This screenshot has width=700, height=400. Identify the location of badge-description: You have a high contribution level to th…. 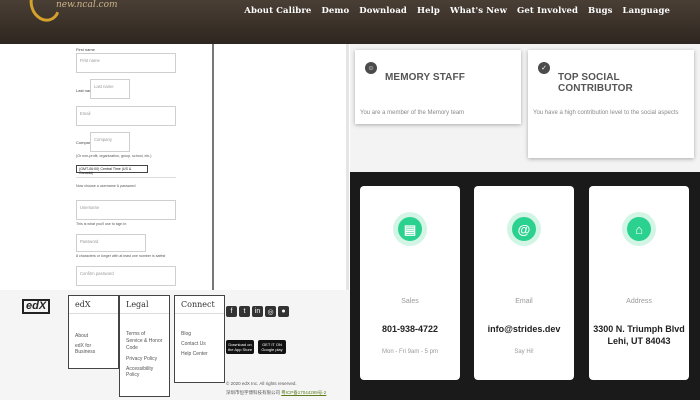
(606, 113).